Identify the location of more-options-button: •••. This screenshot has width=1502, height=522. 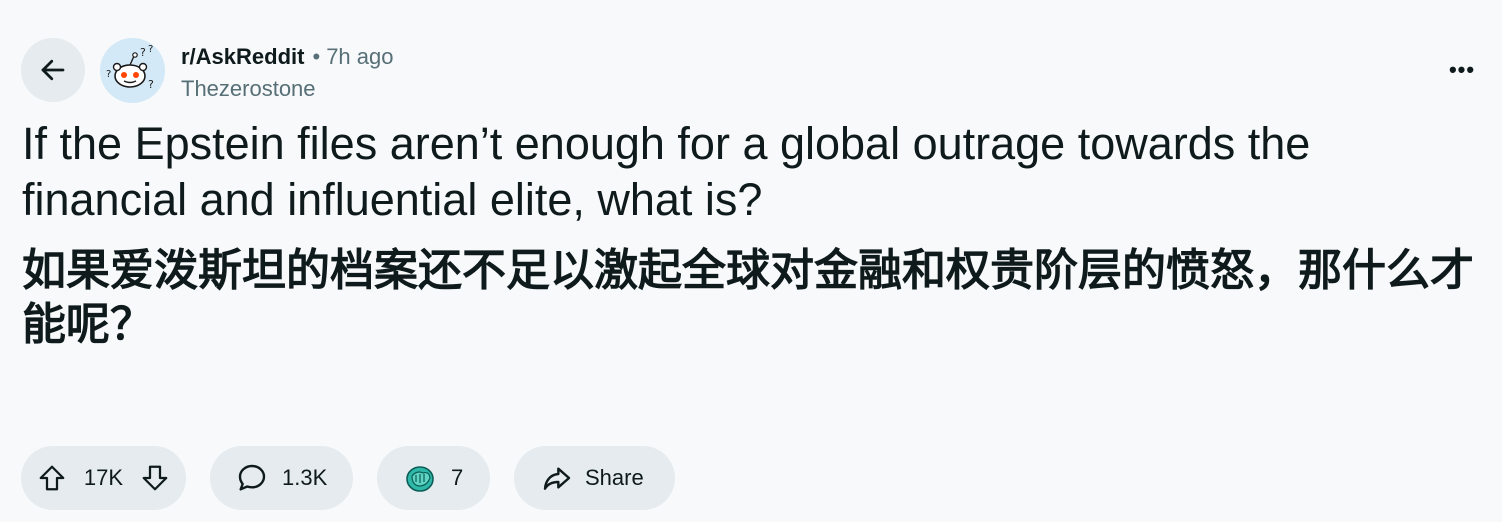
(1462, 70).